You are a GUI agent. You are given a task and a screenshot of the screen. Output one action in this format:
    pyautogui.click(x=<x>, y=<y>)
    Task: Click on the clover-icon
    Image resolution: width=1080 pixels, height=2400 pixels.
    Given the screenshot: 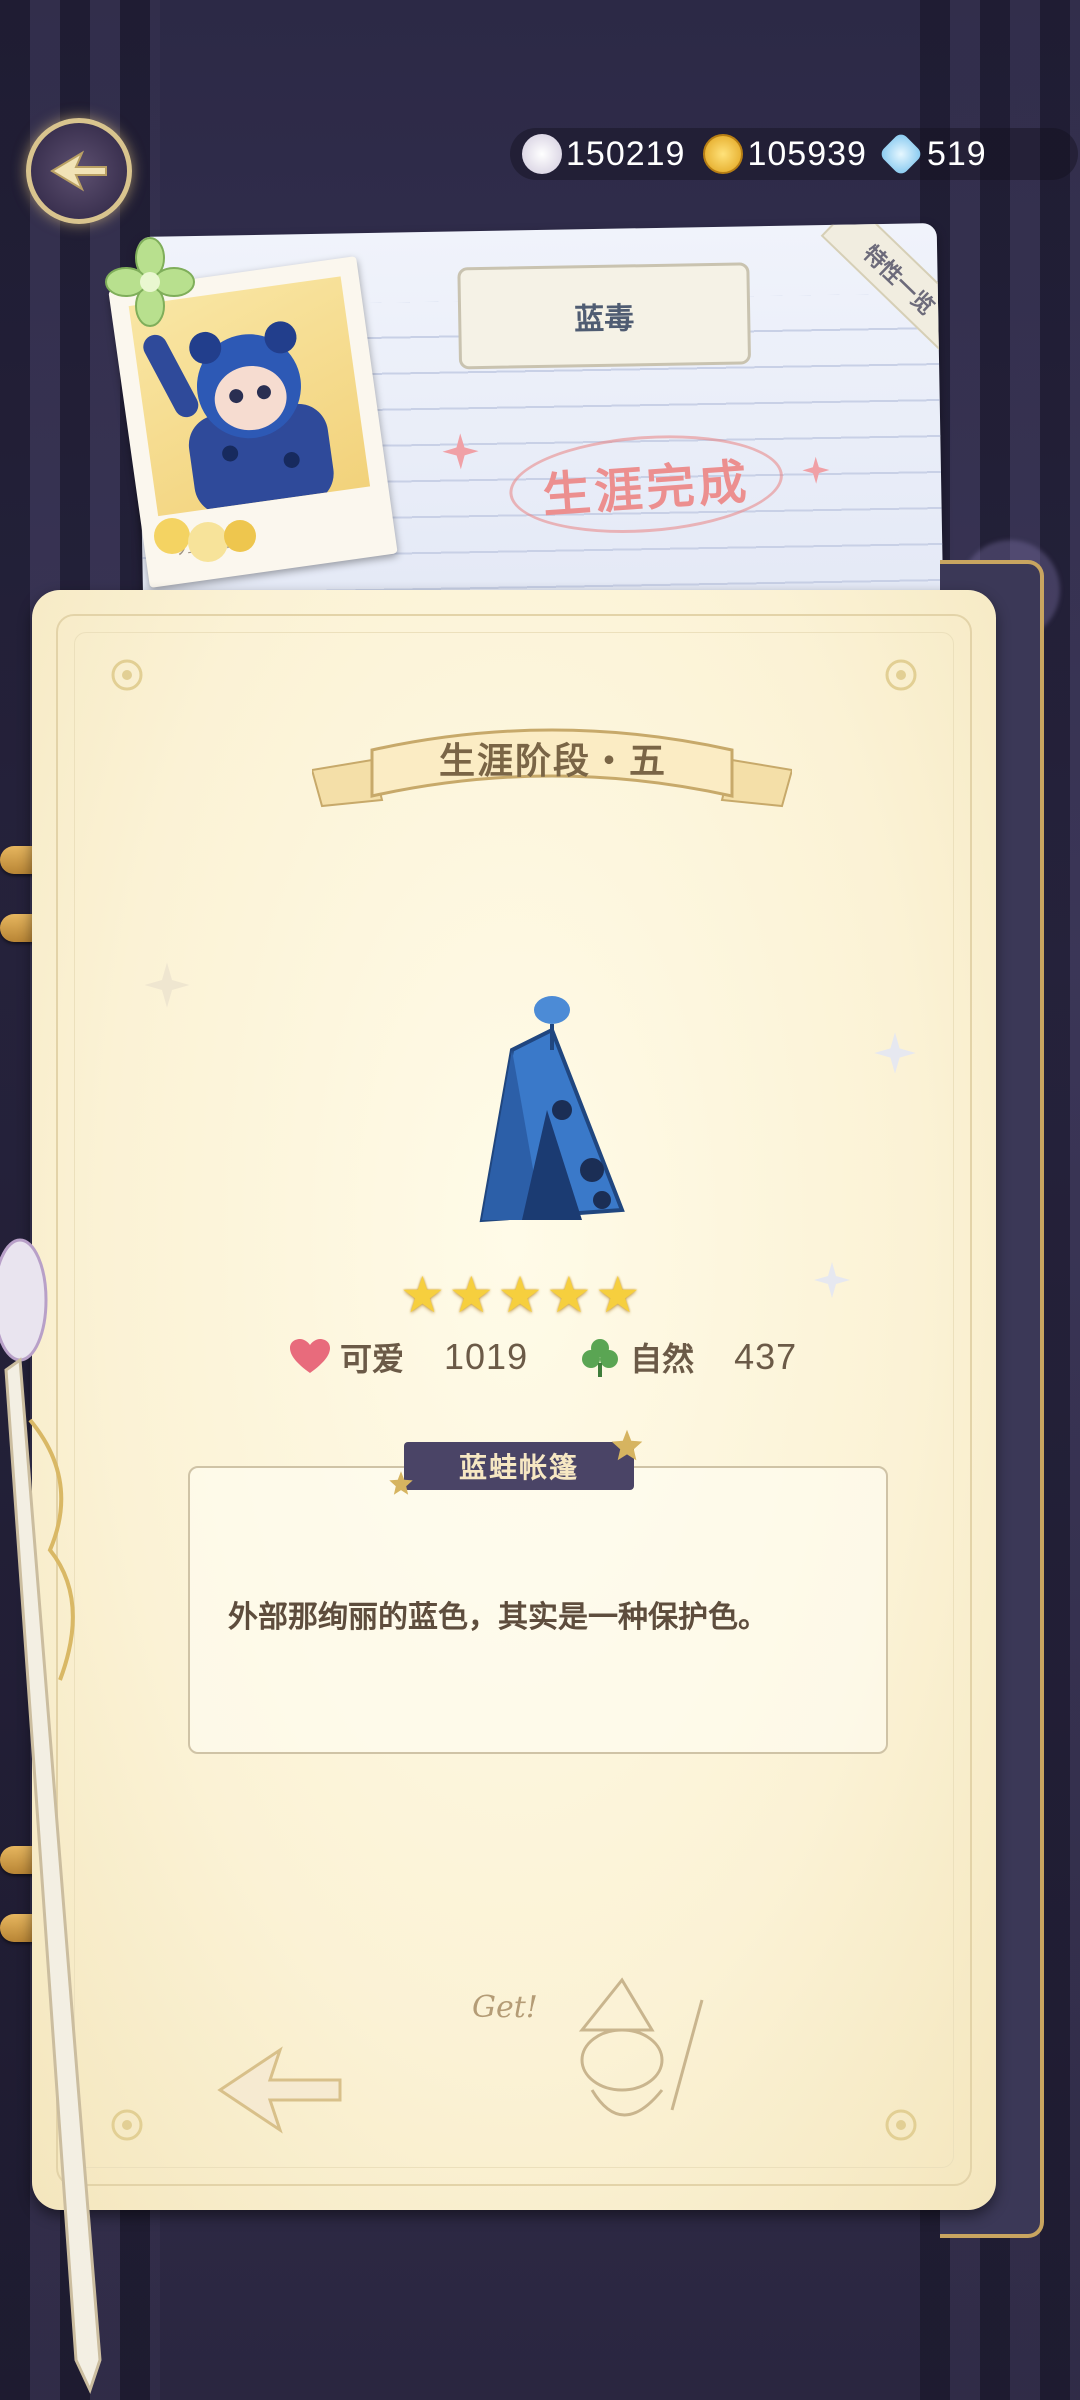 What is the action you would take?
    pyautogui.click(x=600, y=1358)
    